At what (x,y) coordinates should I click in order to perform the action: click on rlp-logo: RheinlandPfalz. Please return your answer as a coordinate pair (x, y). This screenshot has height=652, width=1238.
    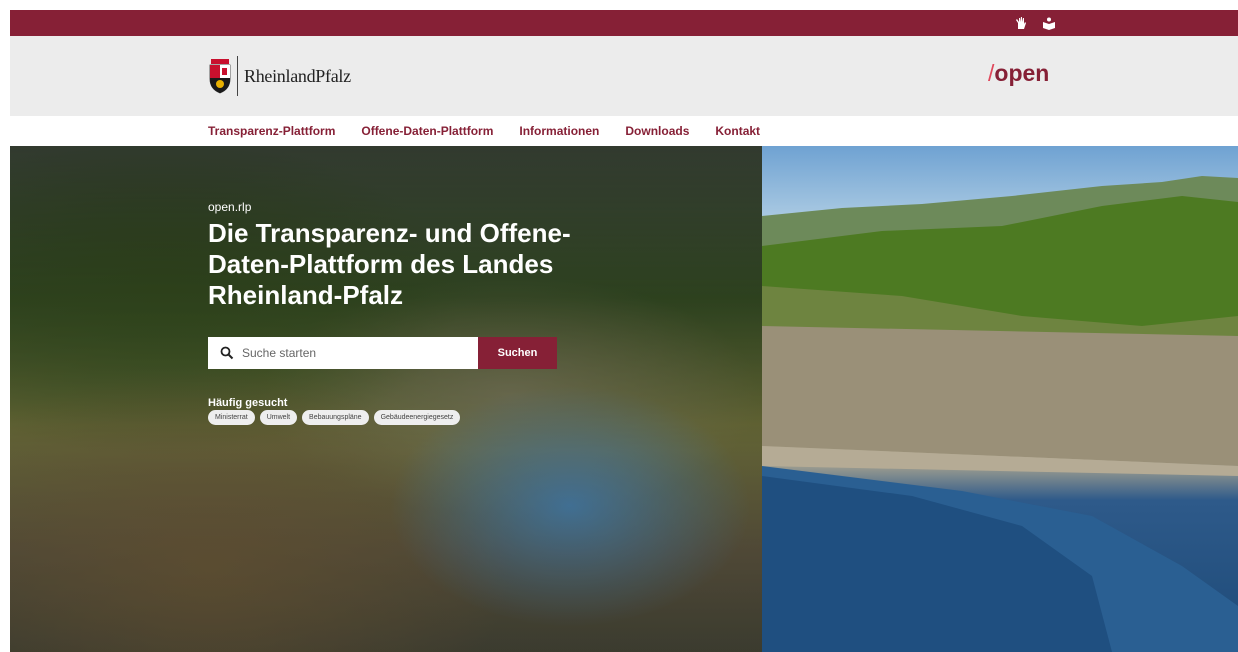
    Looking at the image, I should click on (279, 76).